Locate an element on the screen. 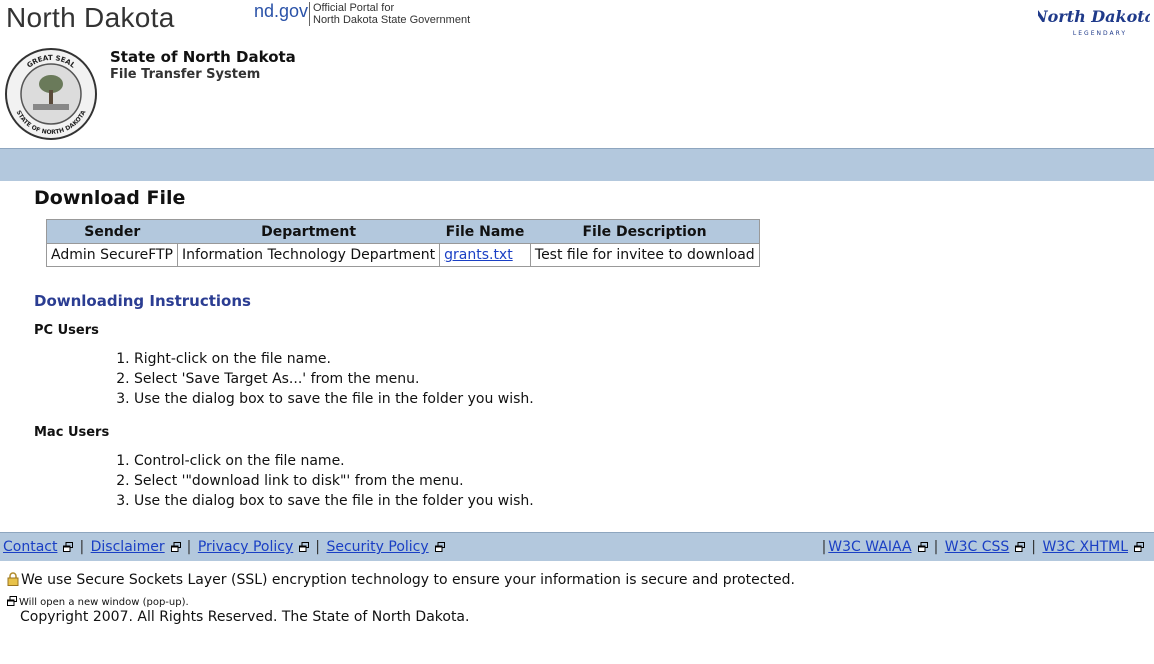 The width and height of the screenshot is (1154, 664). sender-cell: Admin SecureFTP is located at coordinates (112, 255).